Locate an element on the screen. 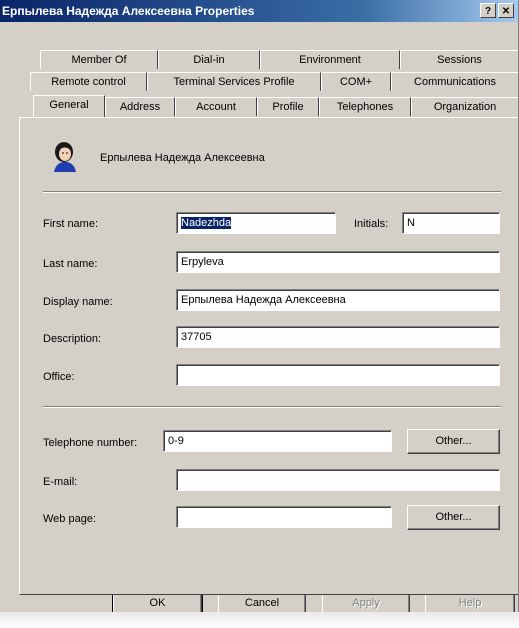 This screenshot has width=519, height=628. last-name-field: Erpyleva is located at coordinates (338, 262).